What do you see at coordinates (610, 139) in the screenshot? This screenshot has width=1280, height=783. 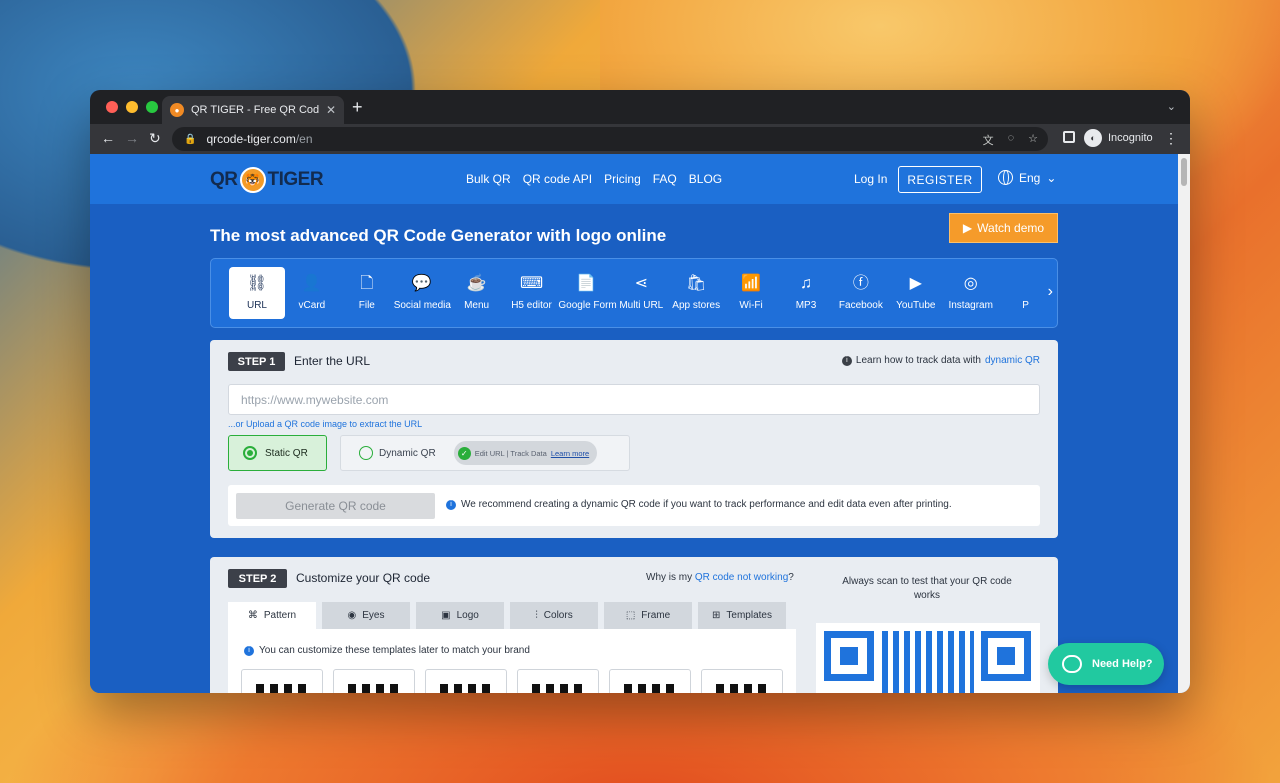 I see `address-bar: 🔒 qrcode-tiger.com/en 文 ◌ ☆` at bounding box center [610, 139].